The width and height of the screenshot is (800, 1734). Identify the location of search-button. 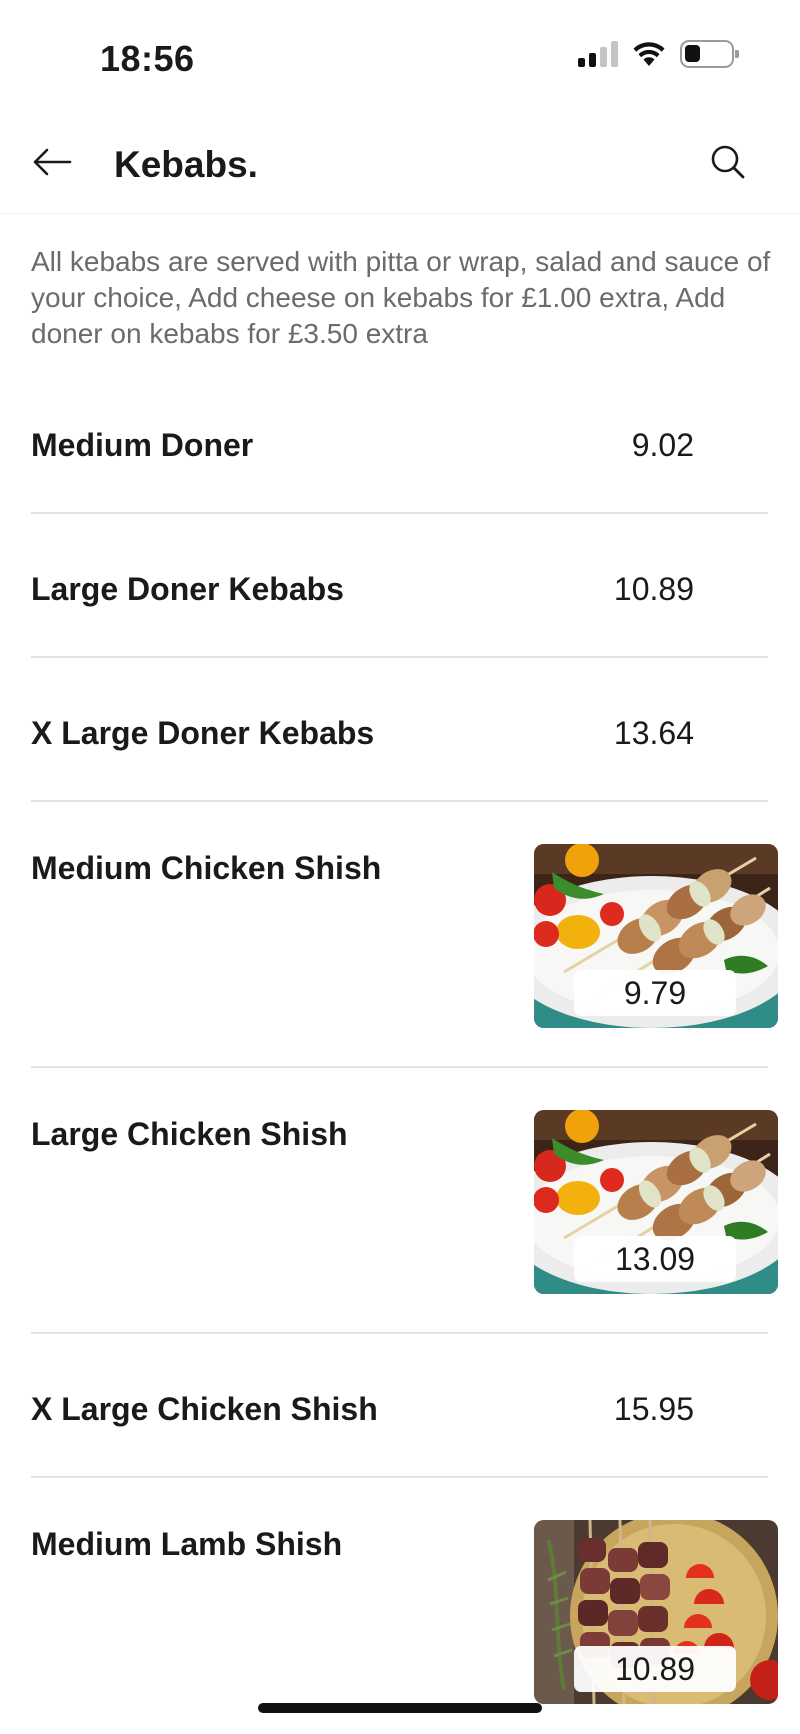
(728, 162).